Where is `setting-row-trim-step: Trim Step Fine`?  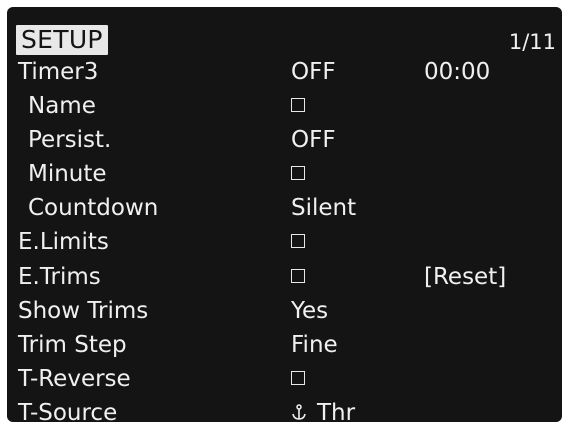 setting-row-trim-step: Trim Step Fine is located at coordinates (284, 345).